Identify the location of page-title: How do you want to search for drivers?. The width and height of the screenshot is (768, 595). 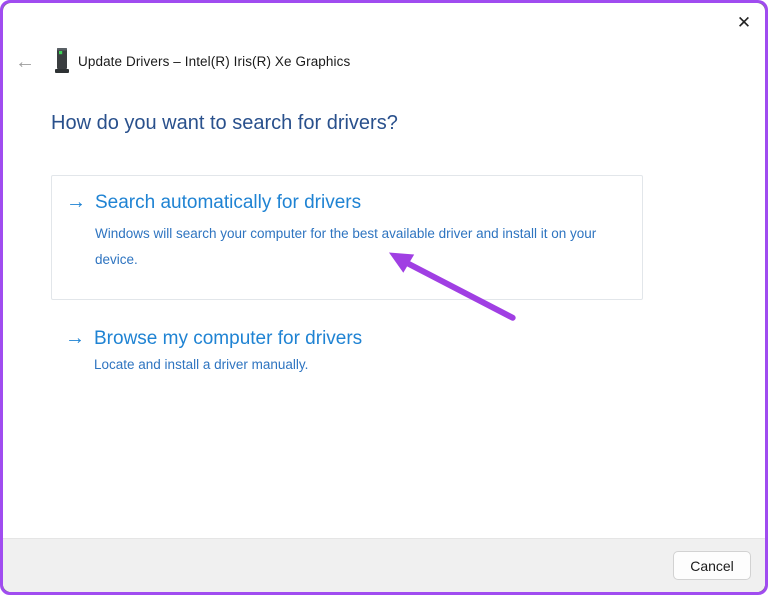
(224, 123).